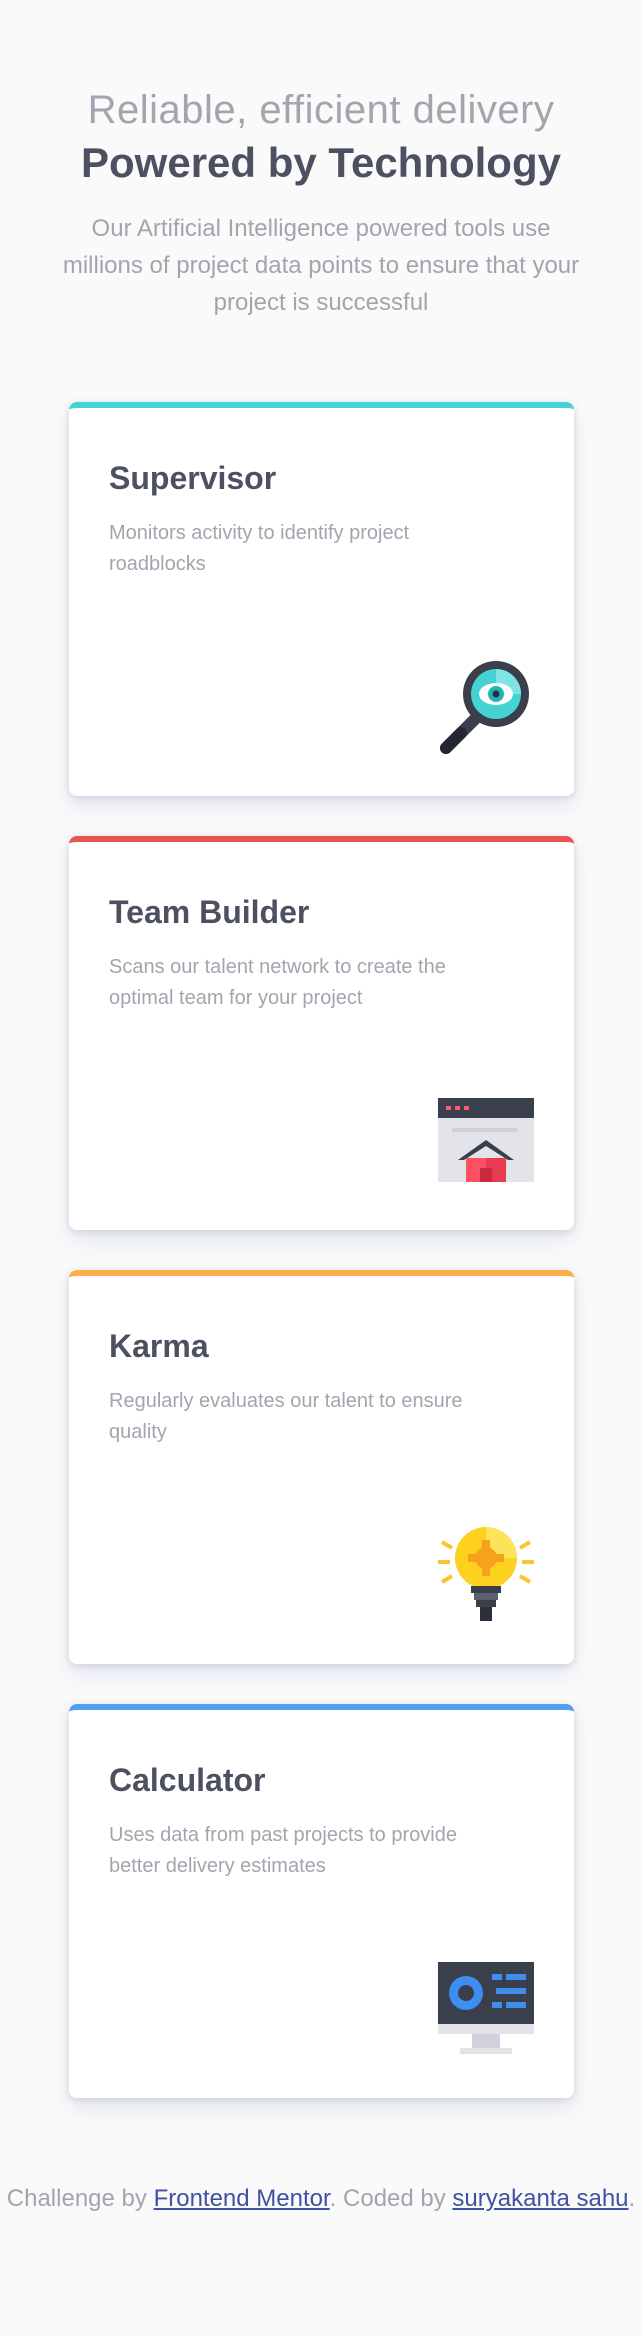 The height and width of the screenshot is (2336, 642). Describe the element at coordinates (484, 707) in the screenshot. I see `supervisor-magnifier-icon` at that location.